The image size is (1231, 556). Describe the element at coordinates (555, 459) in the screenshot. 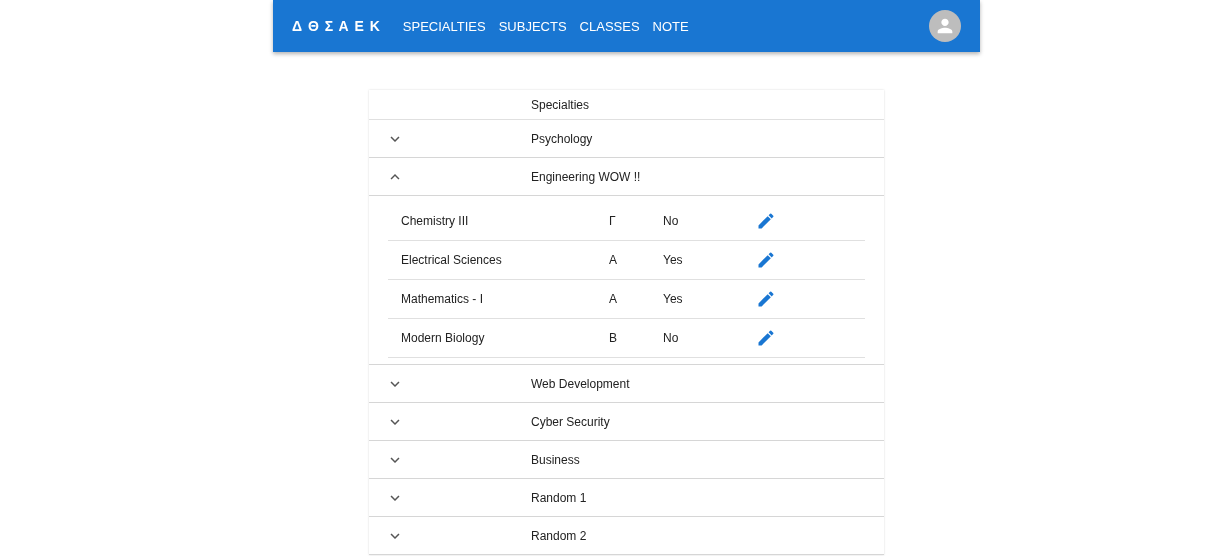

I see `specialty-name: Business` at that location.